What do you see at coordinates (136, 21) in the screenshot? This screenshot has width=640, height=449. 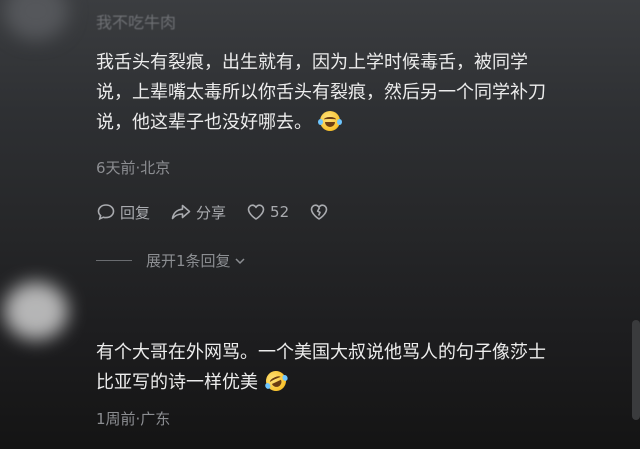 I see `comment-username: 我不吃牛肉` at bounding box center [136, 21].